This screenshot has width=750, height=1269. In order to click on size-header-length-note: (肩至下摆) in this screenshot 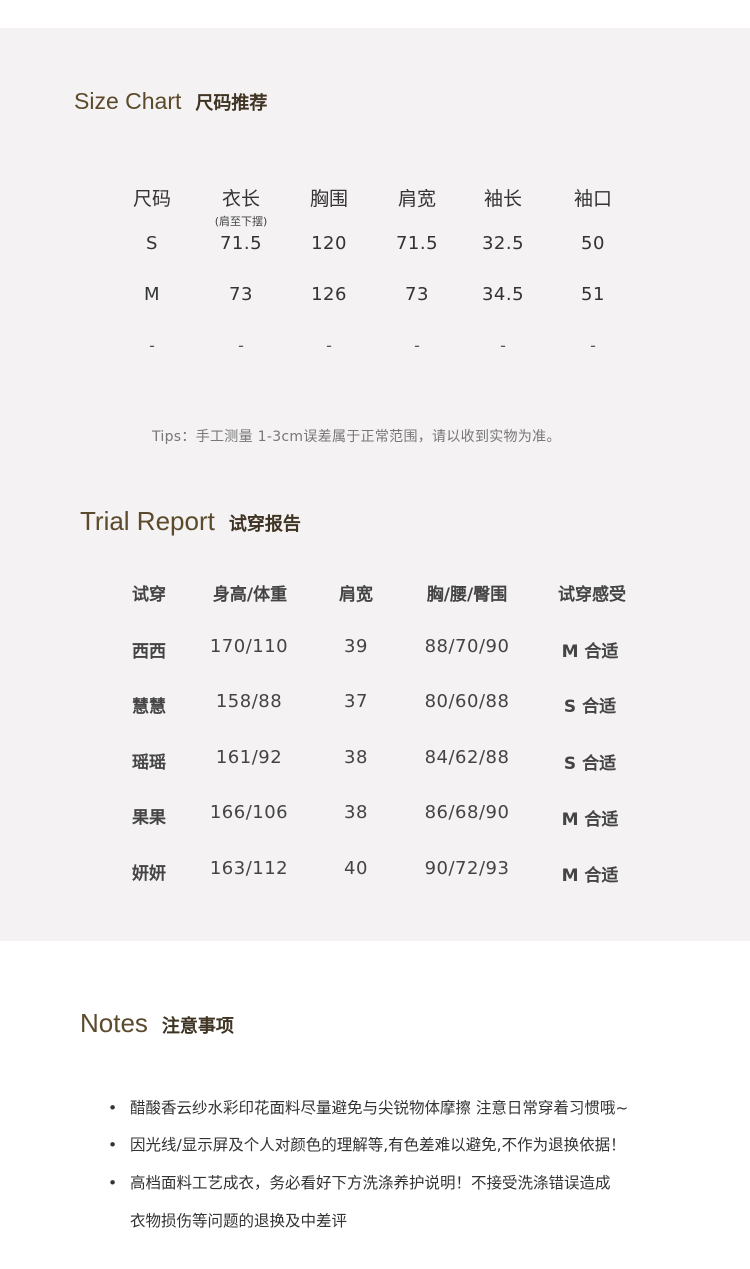, I will do `click(241, 221)`.